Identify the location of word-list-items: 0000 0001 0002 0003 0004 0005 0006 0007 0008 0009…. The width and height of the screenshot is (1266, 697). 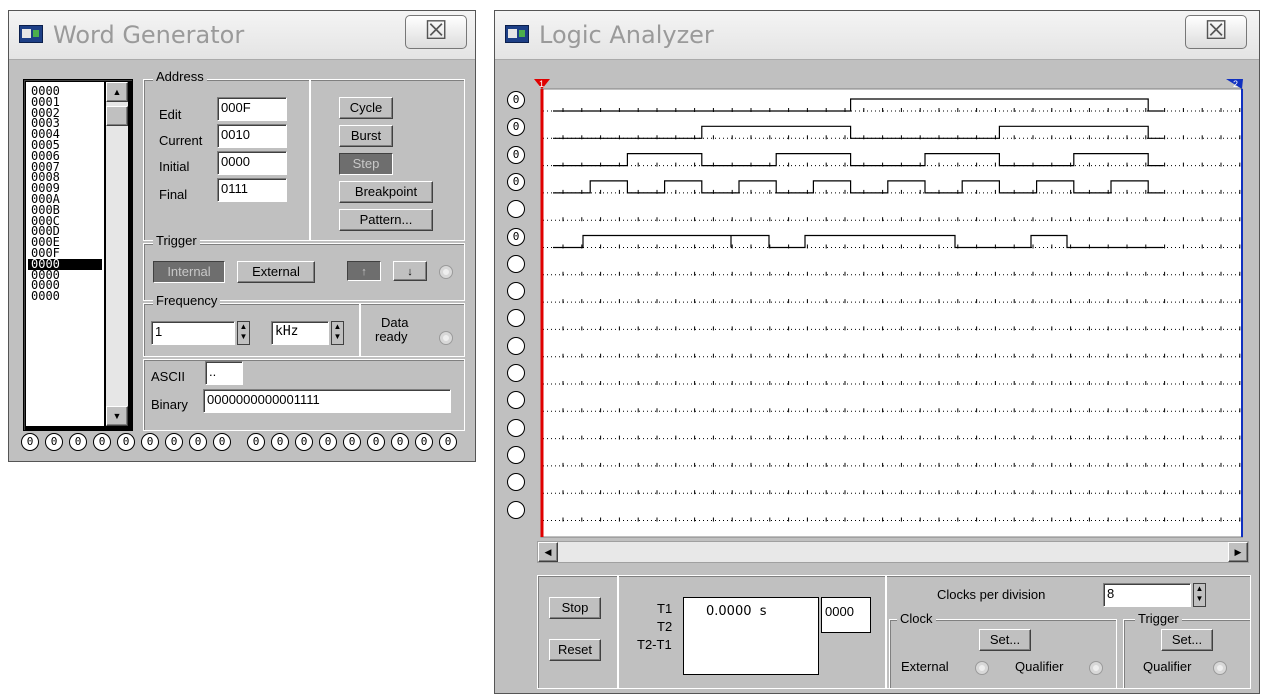
(65, 193).